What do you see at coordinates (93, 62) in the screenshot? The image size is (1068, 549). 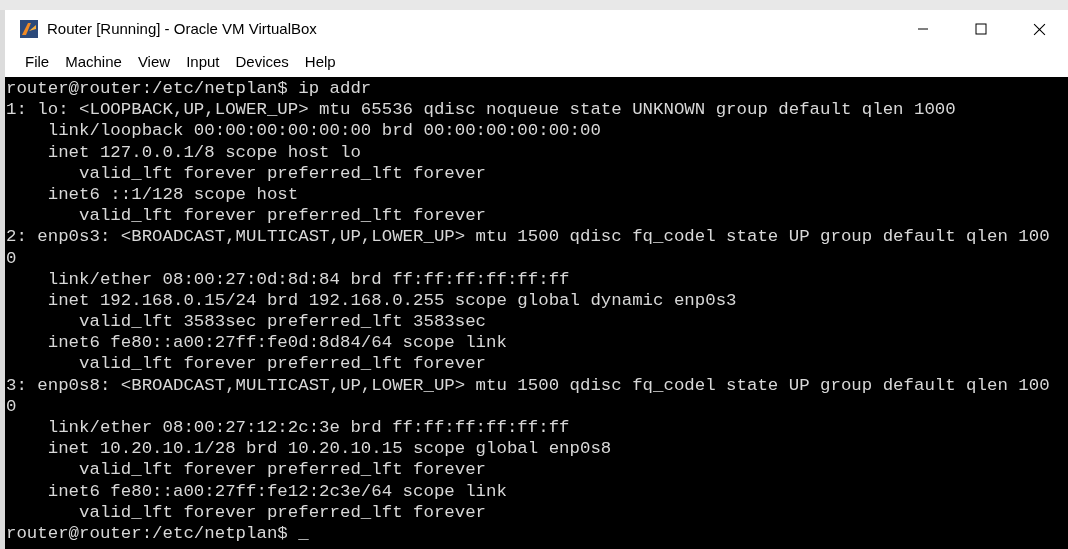 I see `menu-item: Machine` at bounding box center [93, 62].